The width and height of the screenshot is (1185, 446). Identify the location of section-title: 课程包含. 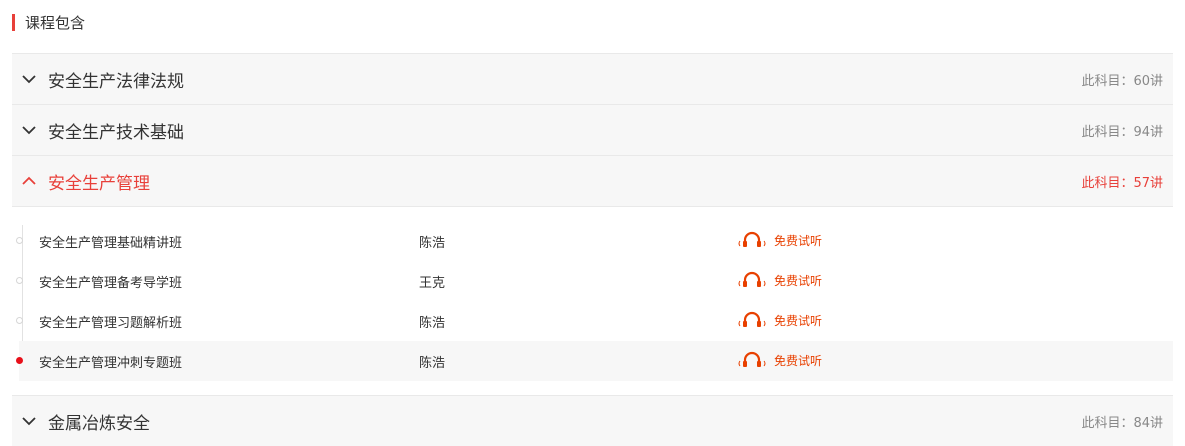
(55, 22).